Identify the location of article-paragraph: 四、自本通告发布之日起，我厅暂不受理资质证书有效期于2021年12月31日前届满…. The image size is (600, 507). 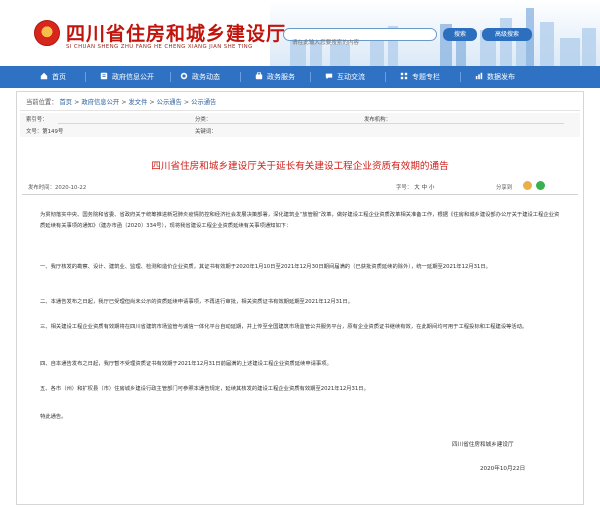
(300, 364).